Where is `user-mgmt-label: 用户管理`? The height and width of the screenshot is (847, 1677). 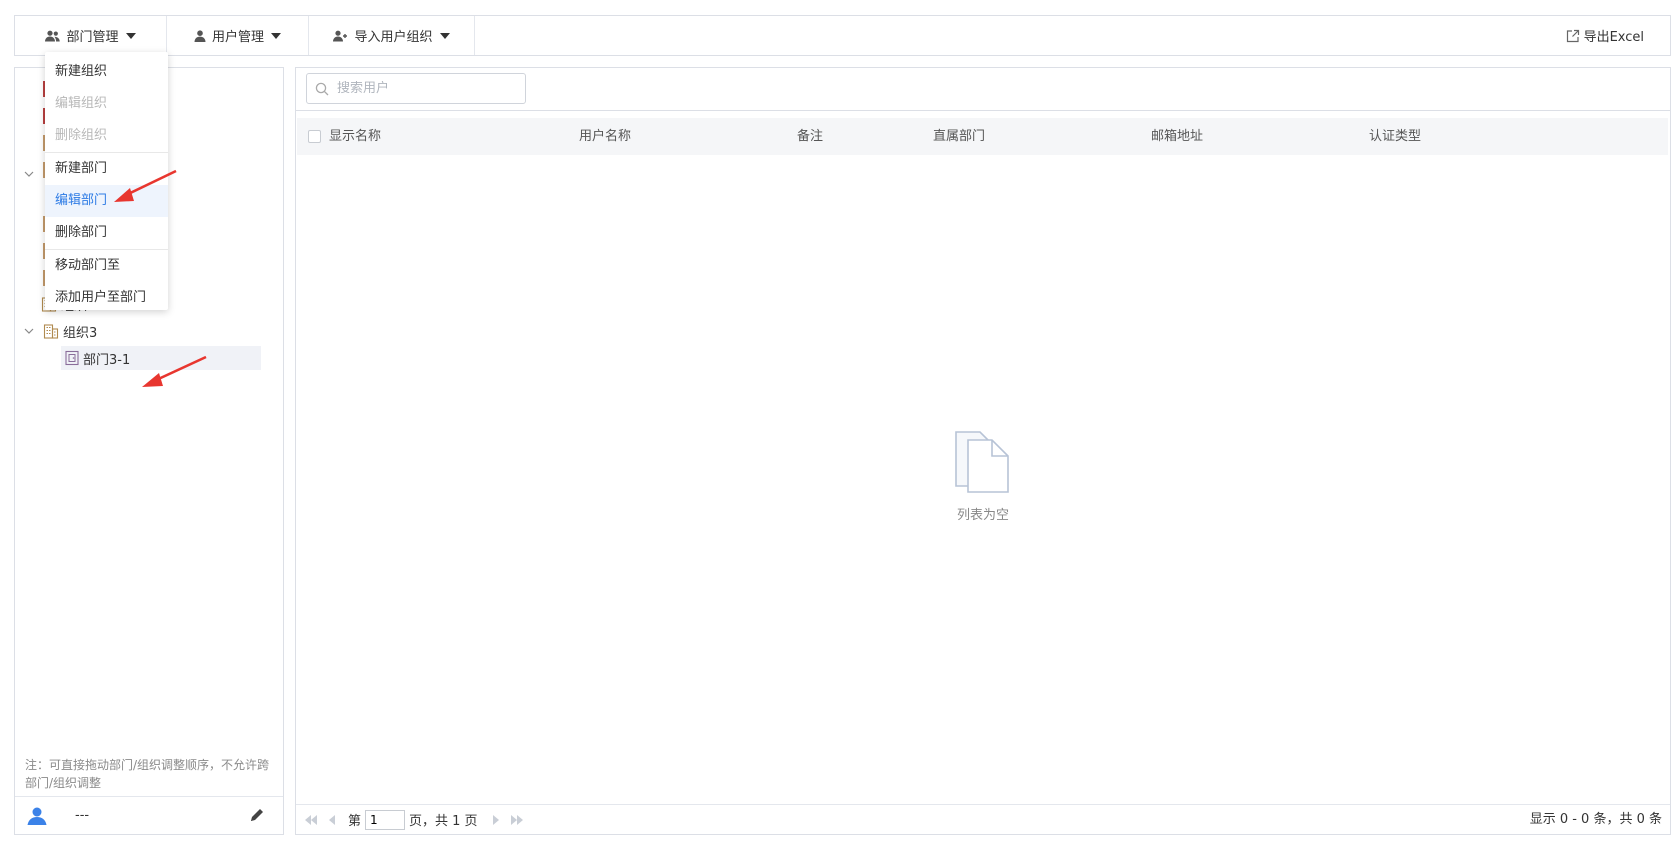 user-mgmt-label: 用户管理 is located at coordinates (237, 37).